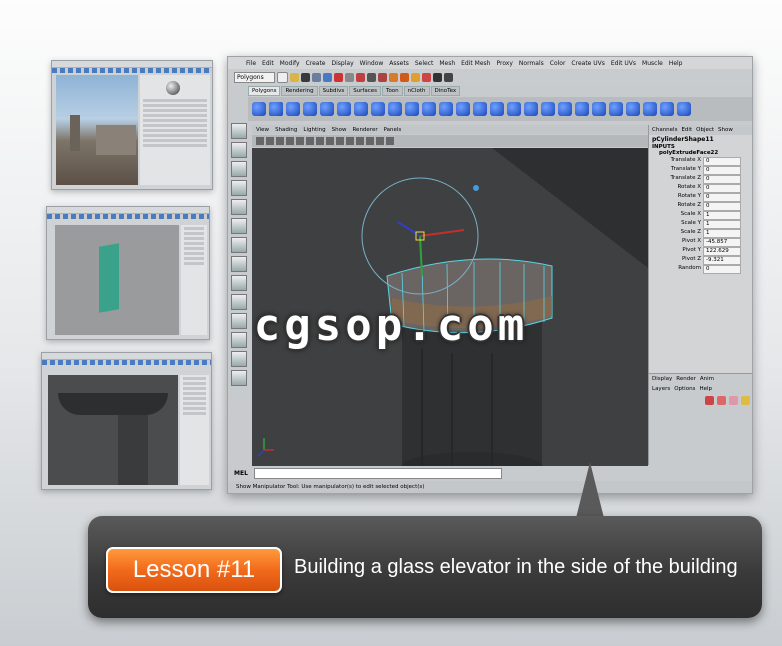 The image size is (782, 646). I want to click on attribute-row: Pivot Y 122.629, so click(700, 251).